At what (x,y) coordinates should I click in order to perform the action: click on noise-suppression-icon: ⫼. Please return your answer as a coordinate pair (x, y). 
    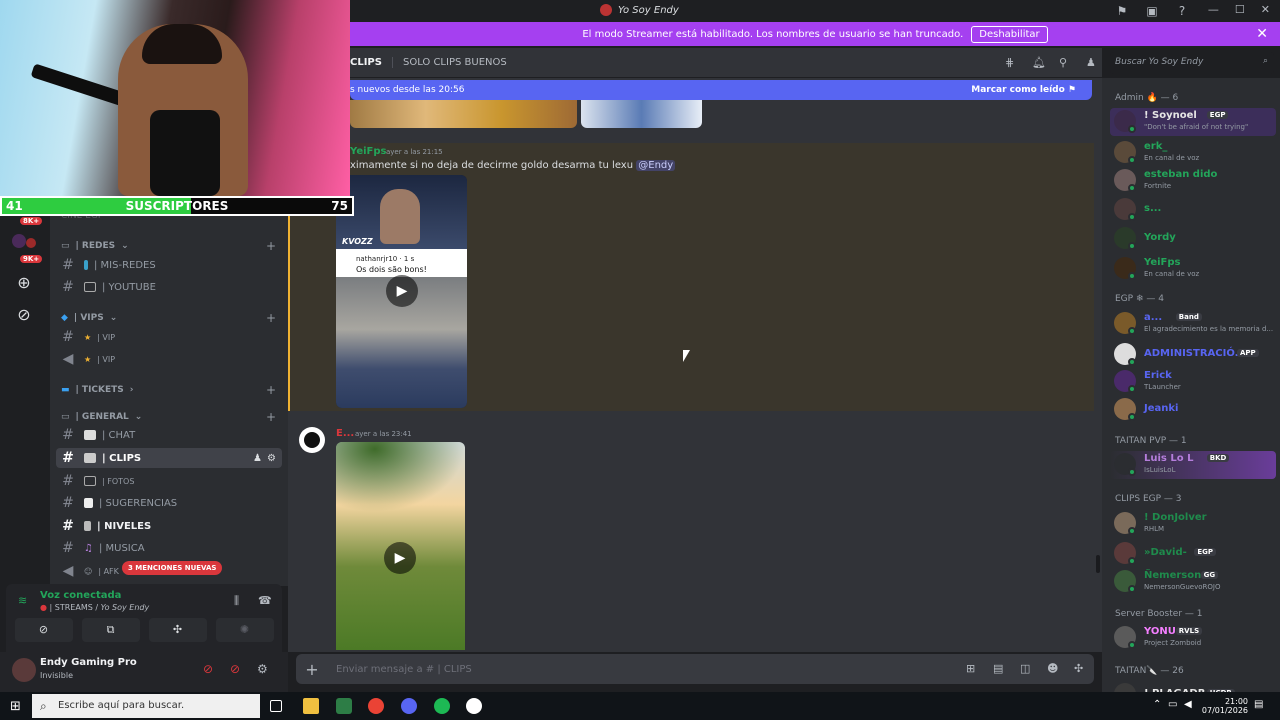
    Looking at the image, I should click on (236, 601).